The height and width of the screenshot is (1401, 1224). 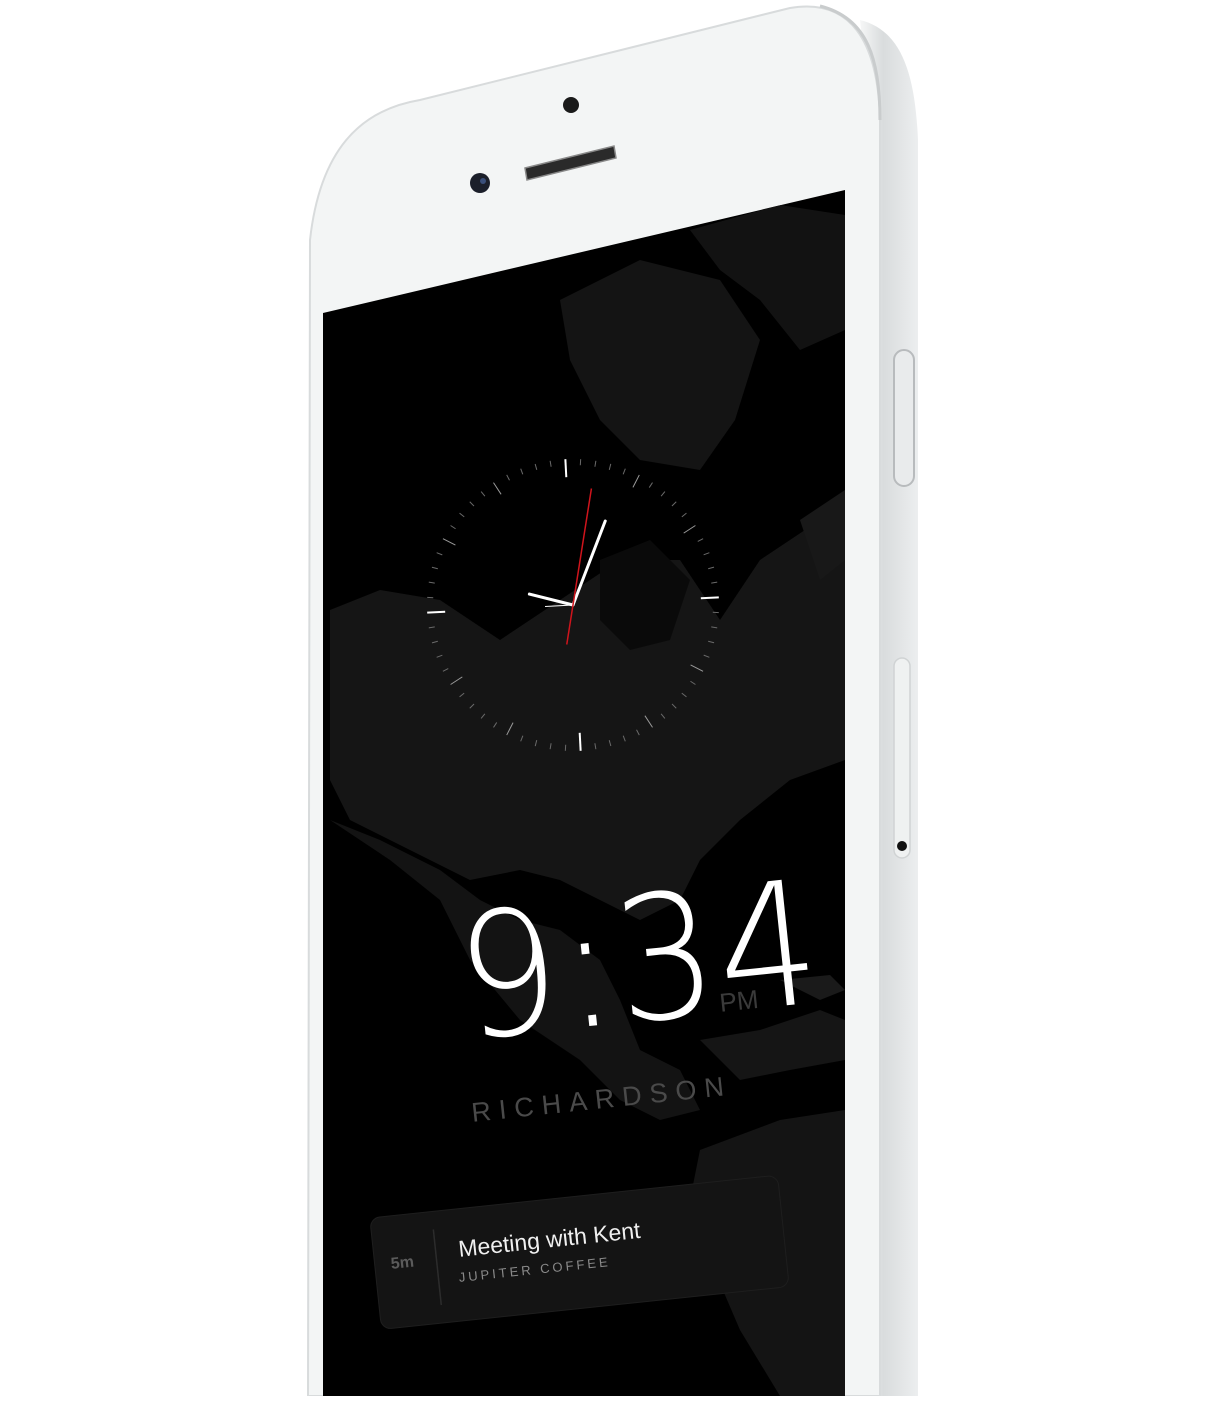 What do you see at coordinates (639, 961) in the screenshot?
I see `digital-time: 9:34` at bounding box center [639, 961].